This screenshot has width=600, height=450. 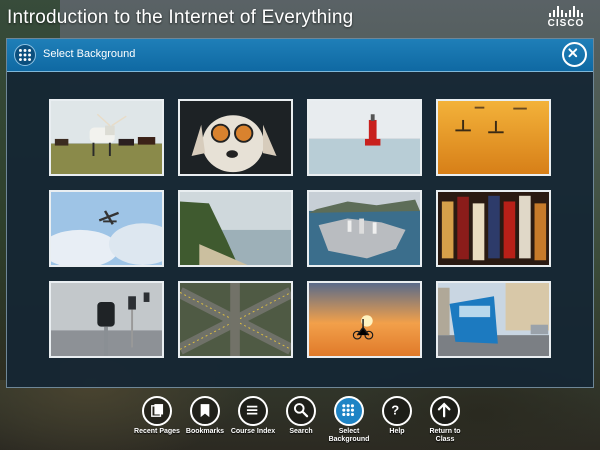 What do you see at coordinates (235, 319) in the screenshot?
I see `background-thumbnail-highway` at bounding box center [235, 319].